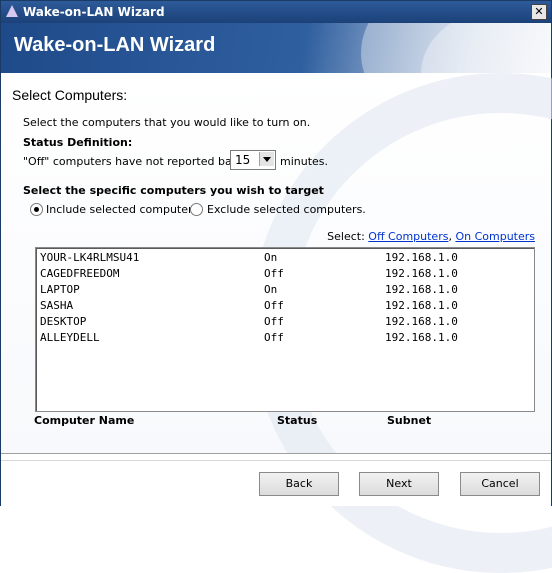  Describe the element at coordinates (84, 420) in the screenshot. I see `column-header-name: Computer Name` at that location.